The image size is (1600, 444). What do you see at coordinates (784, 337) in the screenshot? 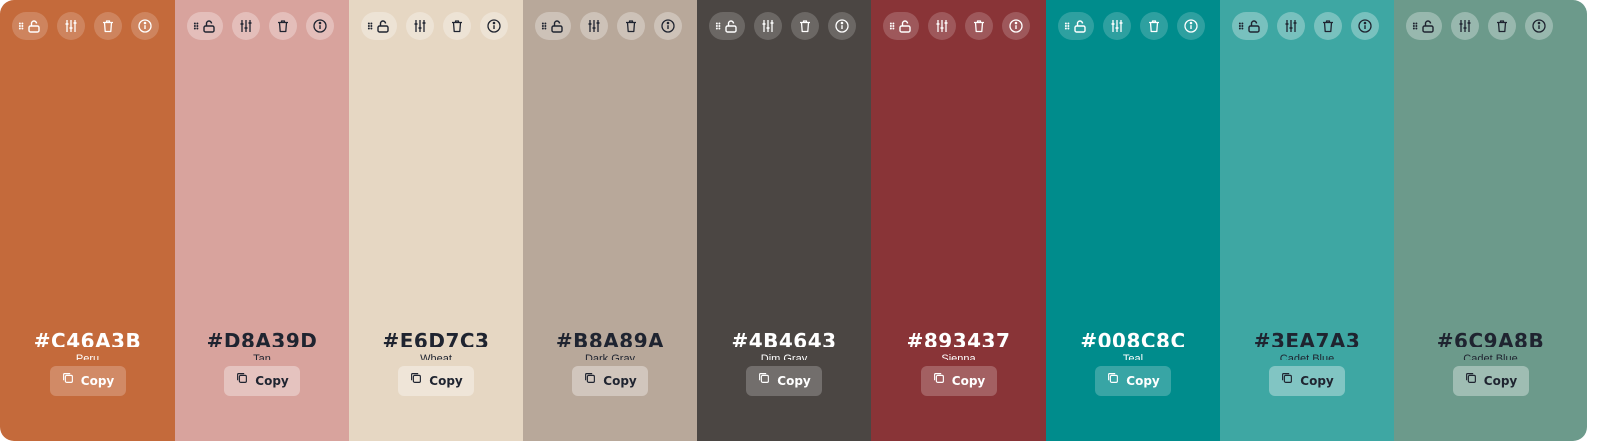
I see `hex-code: #4B4643` at bounding box center [784, 337].